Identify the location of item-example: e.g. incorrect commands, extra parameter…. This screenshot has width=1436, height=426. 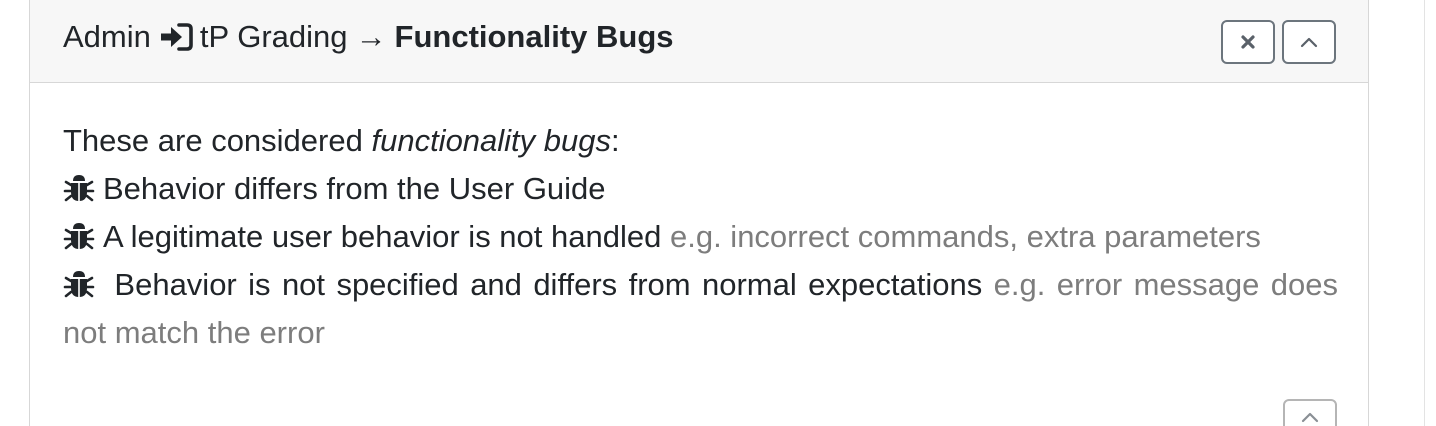
(965, 236).